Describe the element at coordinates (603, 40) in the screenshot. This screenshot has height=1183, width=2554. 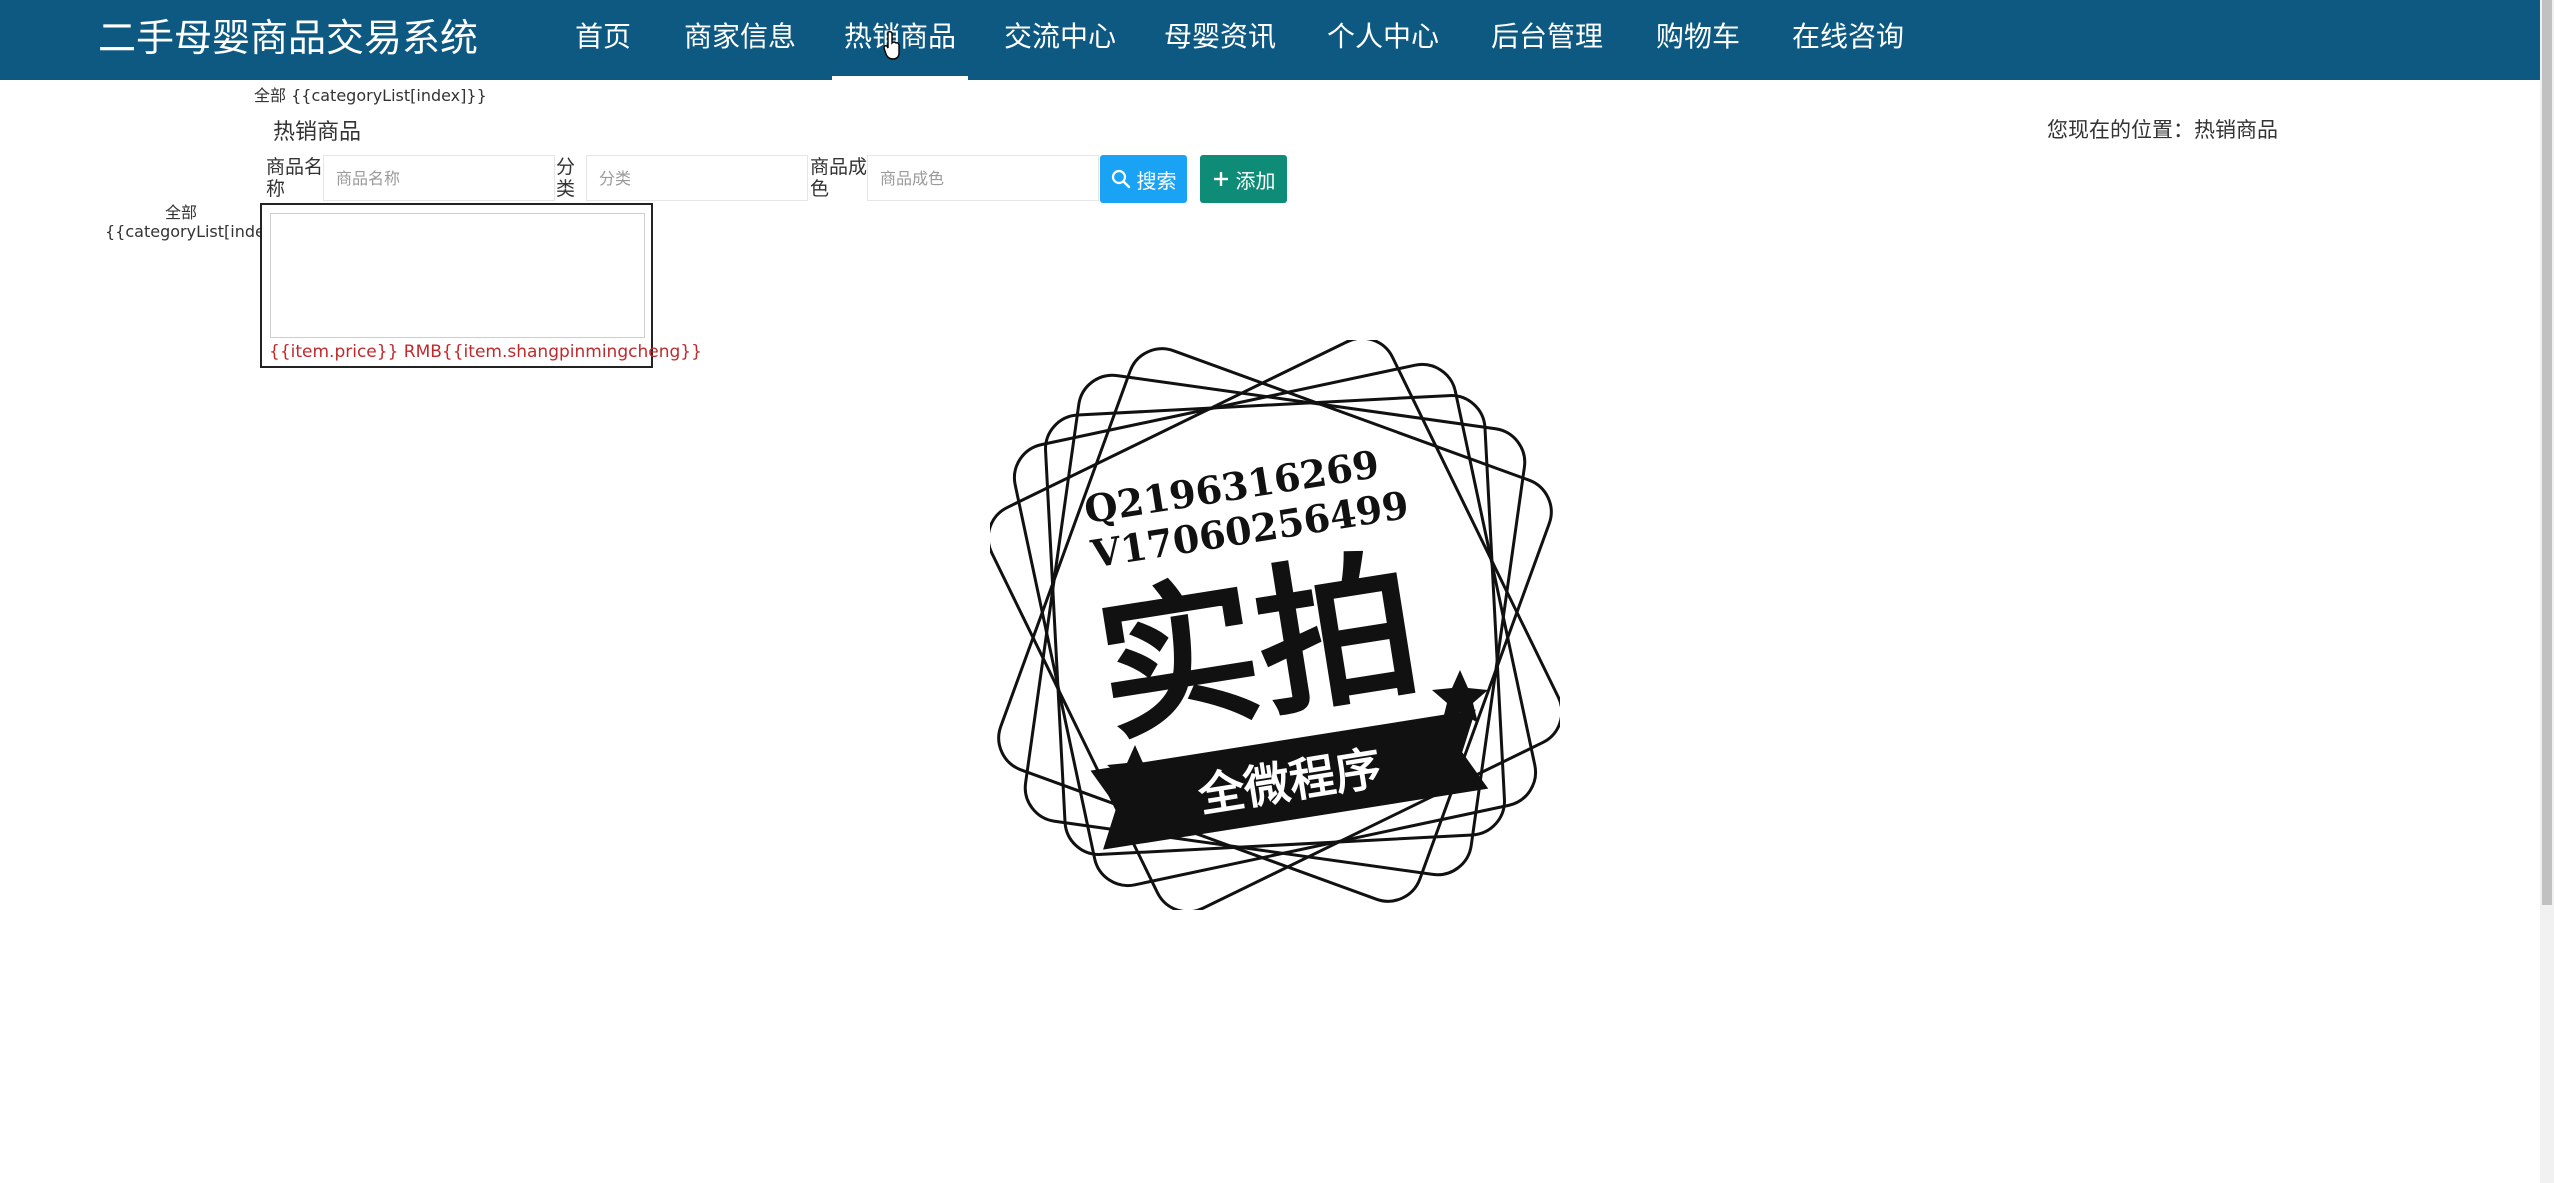
I see `nav-item-home: 首页` at that location.